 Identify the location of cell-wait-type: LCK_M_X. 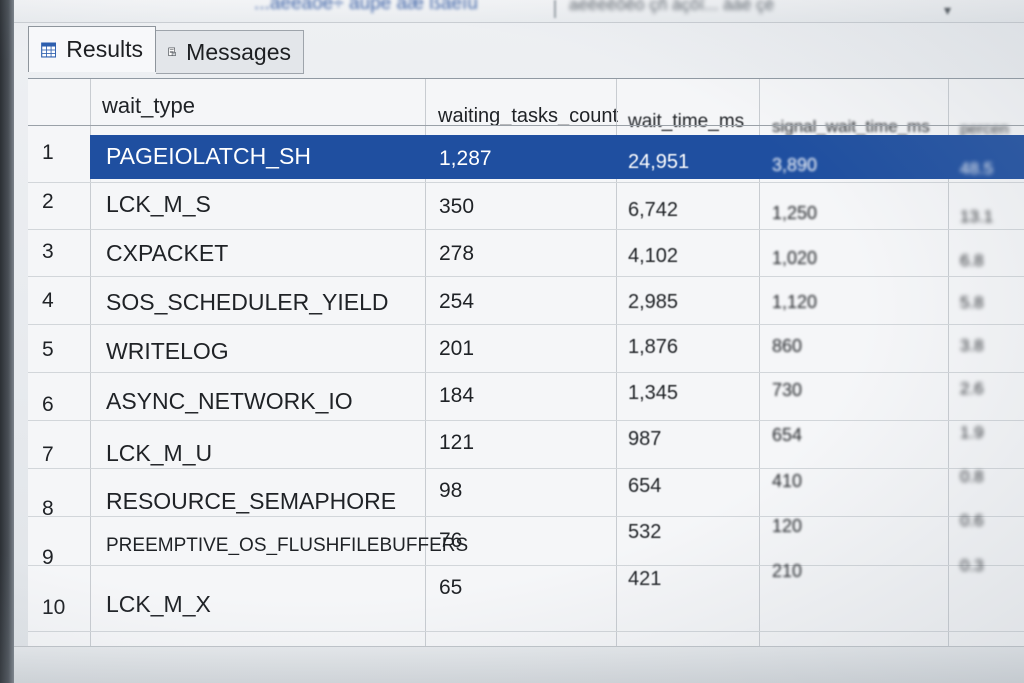
(158, 604).